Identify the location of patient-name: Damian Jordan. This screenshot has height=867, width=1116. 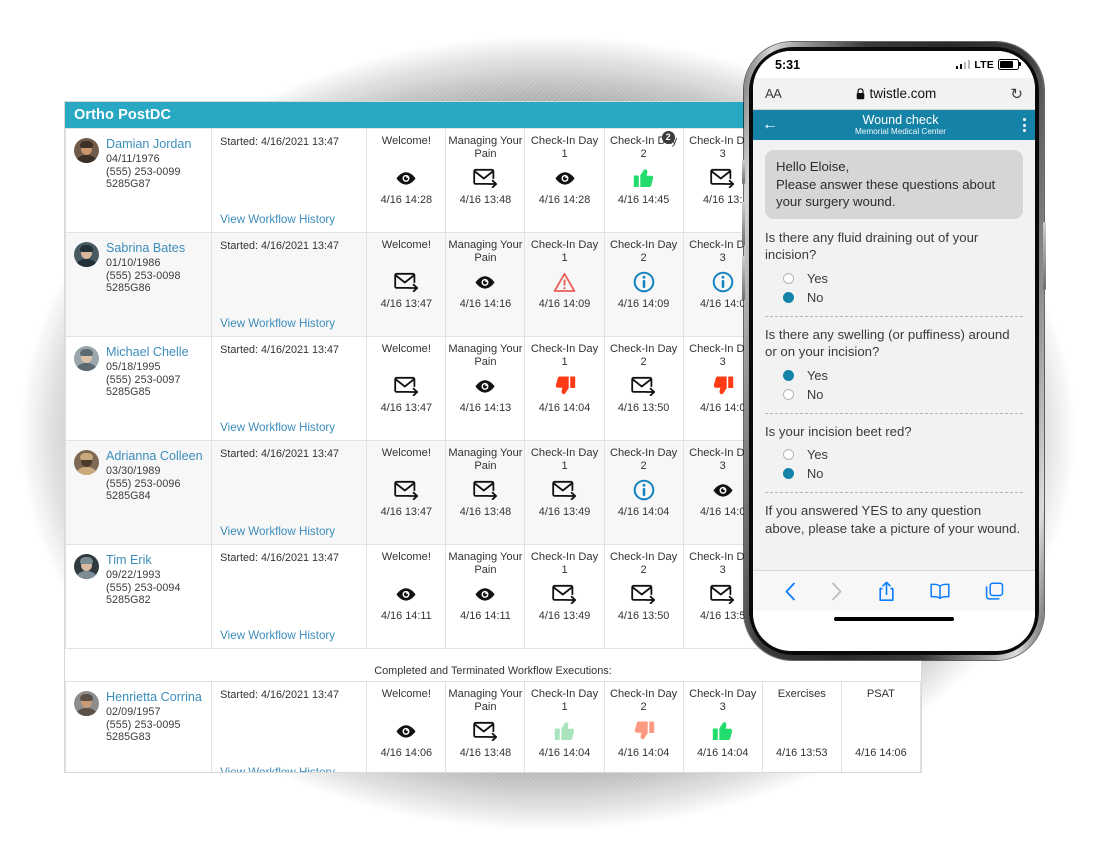
(148, 144).